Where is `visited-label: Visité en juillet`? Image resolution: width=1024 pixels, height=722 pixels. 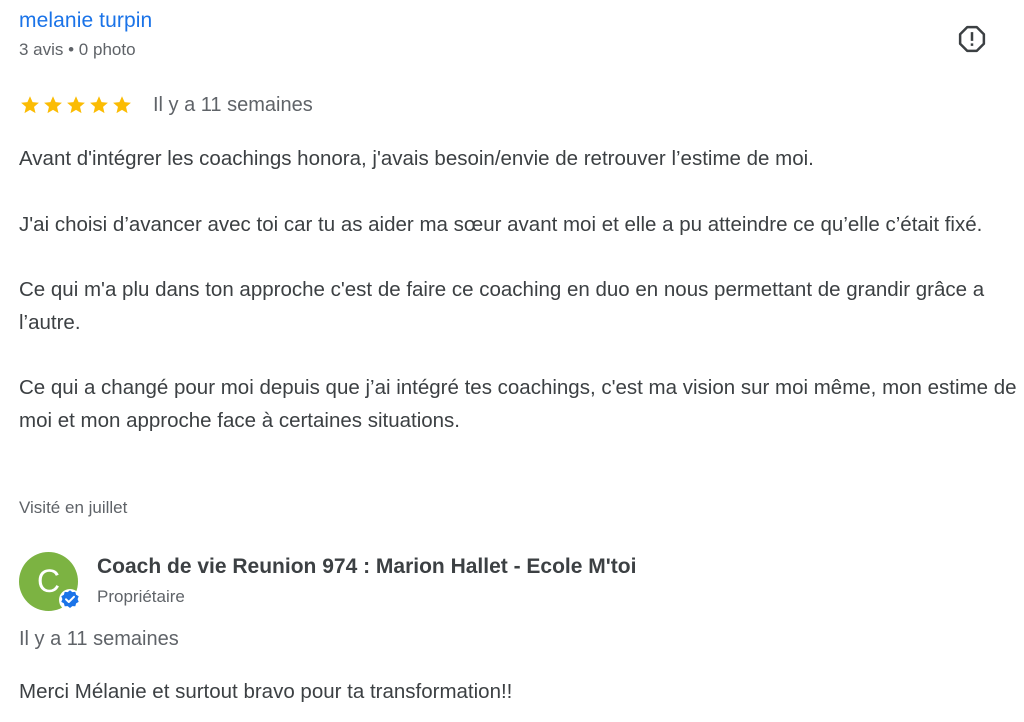 visited-label: Visité en juillet is located at coordinates (73, 507).